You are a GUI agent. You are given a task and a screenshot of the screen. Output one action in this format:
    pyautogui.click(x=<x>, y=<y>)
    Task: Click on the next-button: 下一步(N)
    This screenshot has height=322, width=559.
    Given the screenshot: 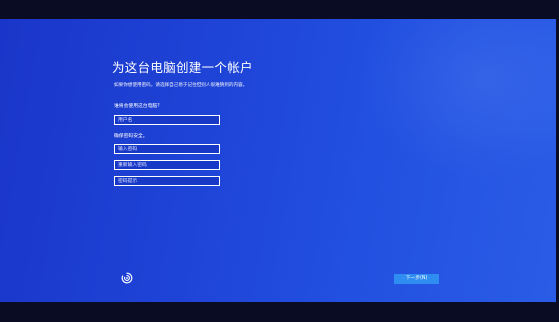 What is the action you would take?
    pyautogui.click(x=416, y=279)
    